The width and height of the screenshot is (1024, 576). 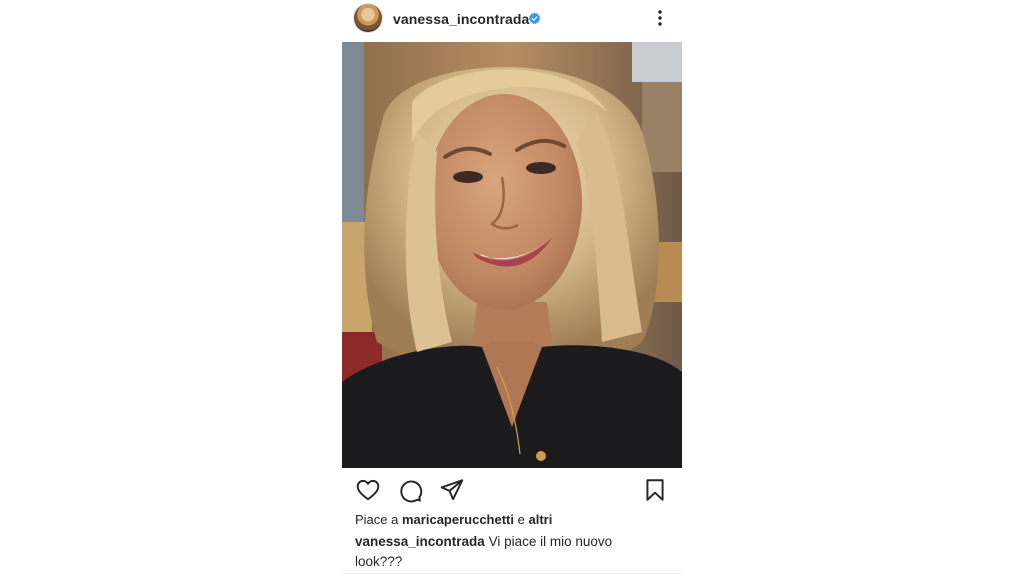 I want to click on bookmark-icon, so click(x=655, y=490).